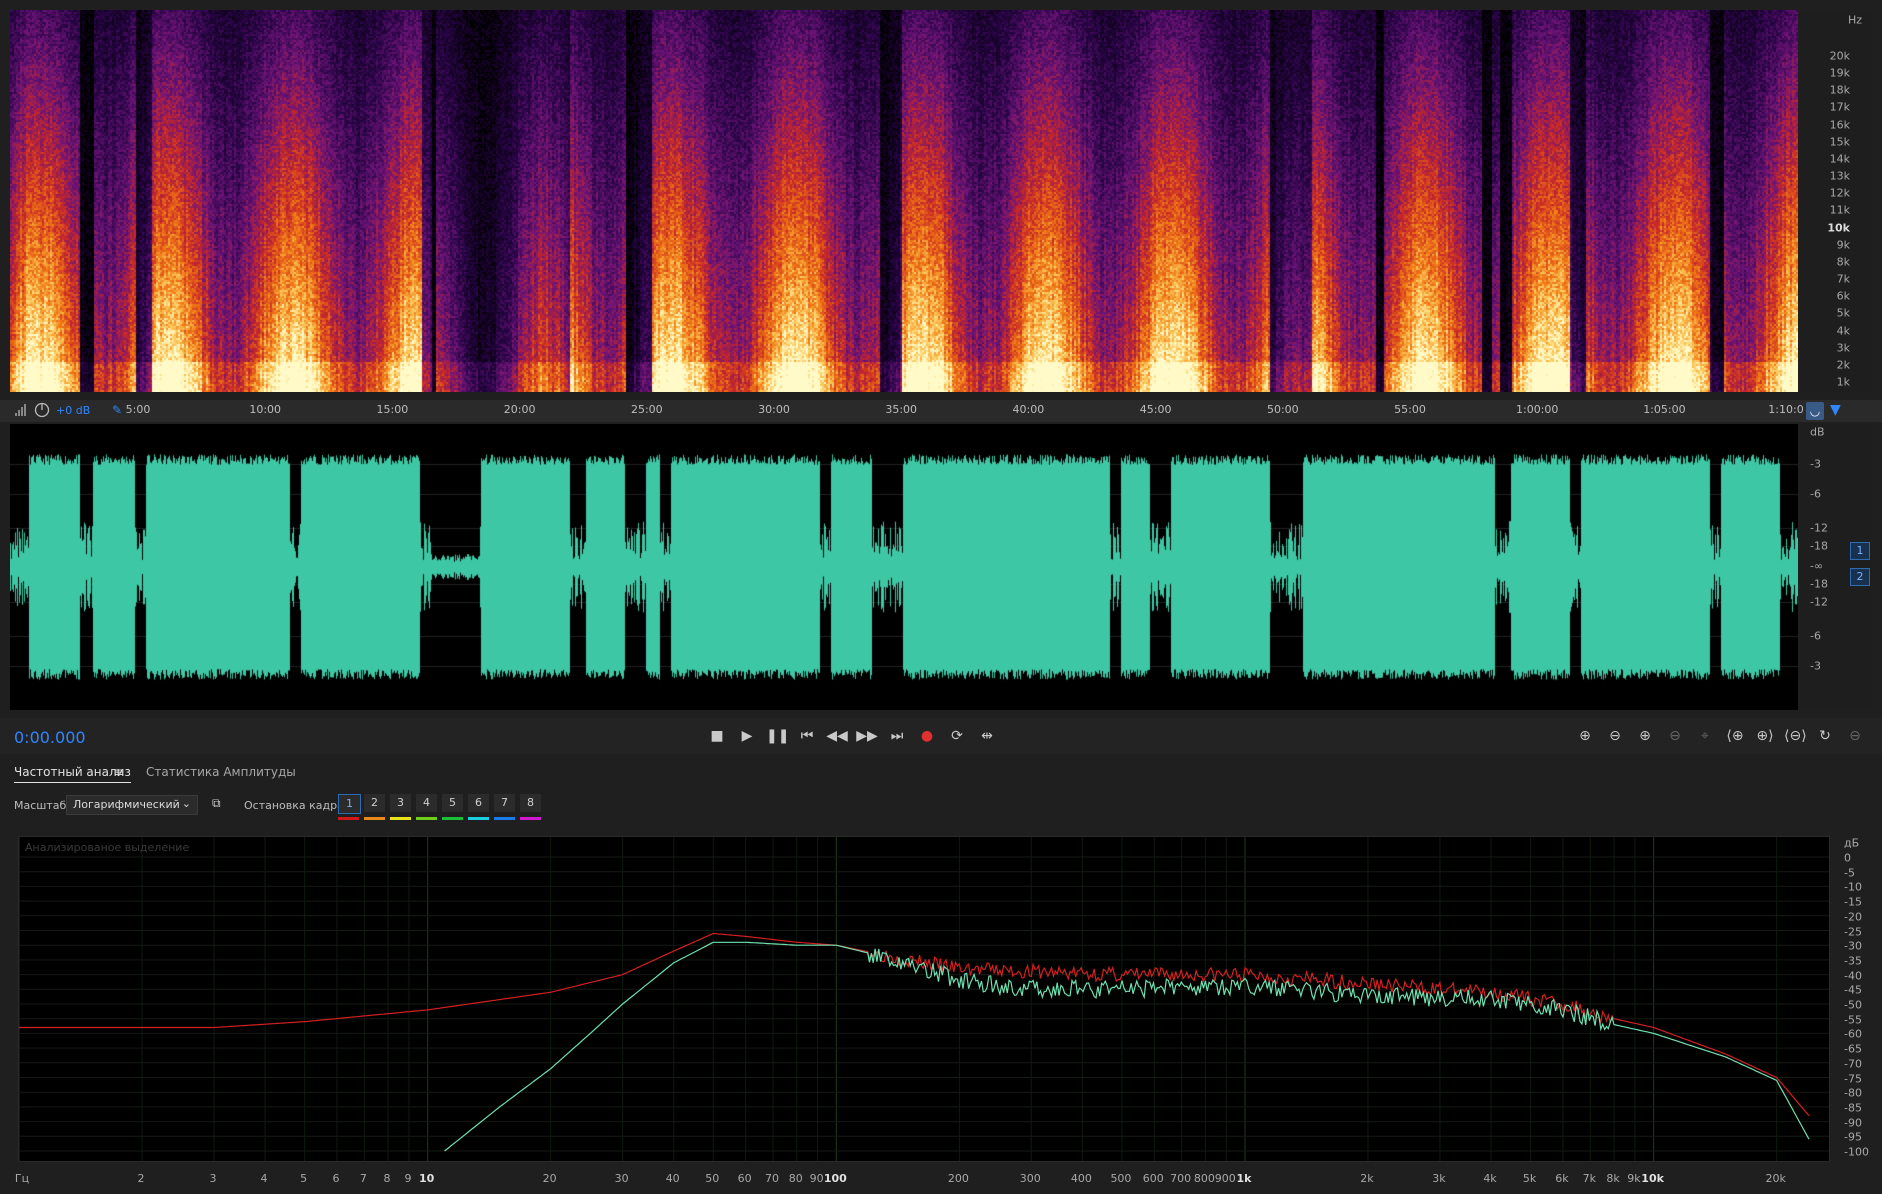 The height and width of the screenshot is (1194, 1882). Describe the element at coordinates (22, 1178) in the screenshot. I see `freq-tick-label: Гц` at that location.